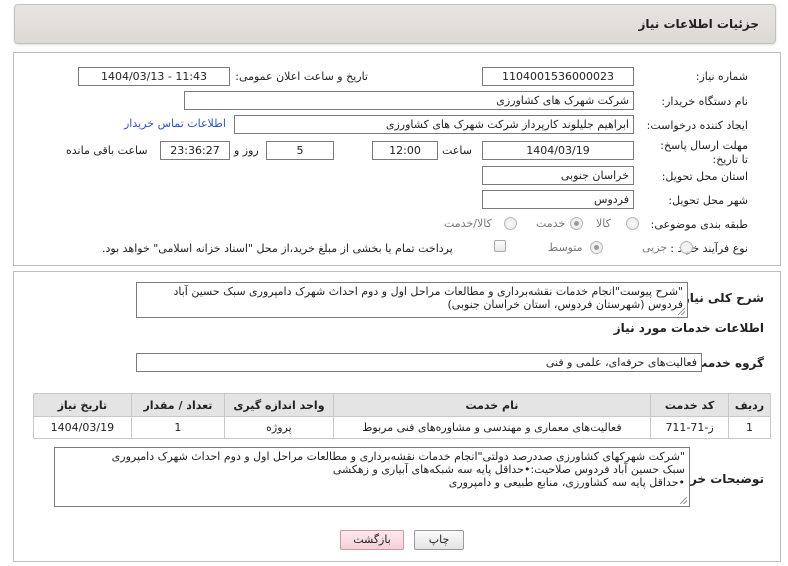  What do you see at coordinates (704, 176) in the screenshot?
I see `province-label: استان محل تحویل:` at bounding box center [704, 176].